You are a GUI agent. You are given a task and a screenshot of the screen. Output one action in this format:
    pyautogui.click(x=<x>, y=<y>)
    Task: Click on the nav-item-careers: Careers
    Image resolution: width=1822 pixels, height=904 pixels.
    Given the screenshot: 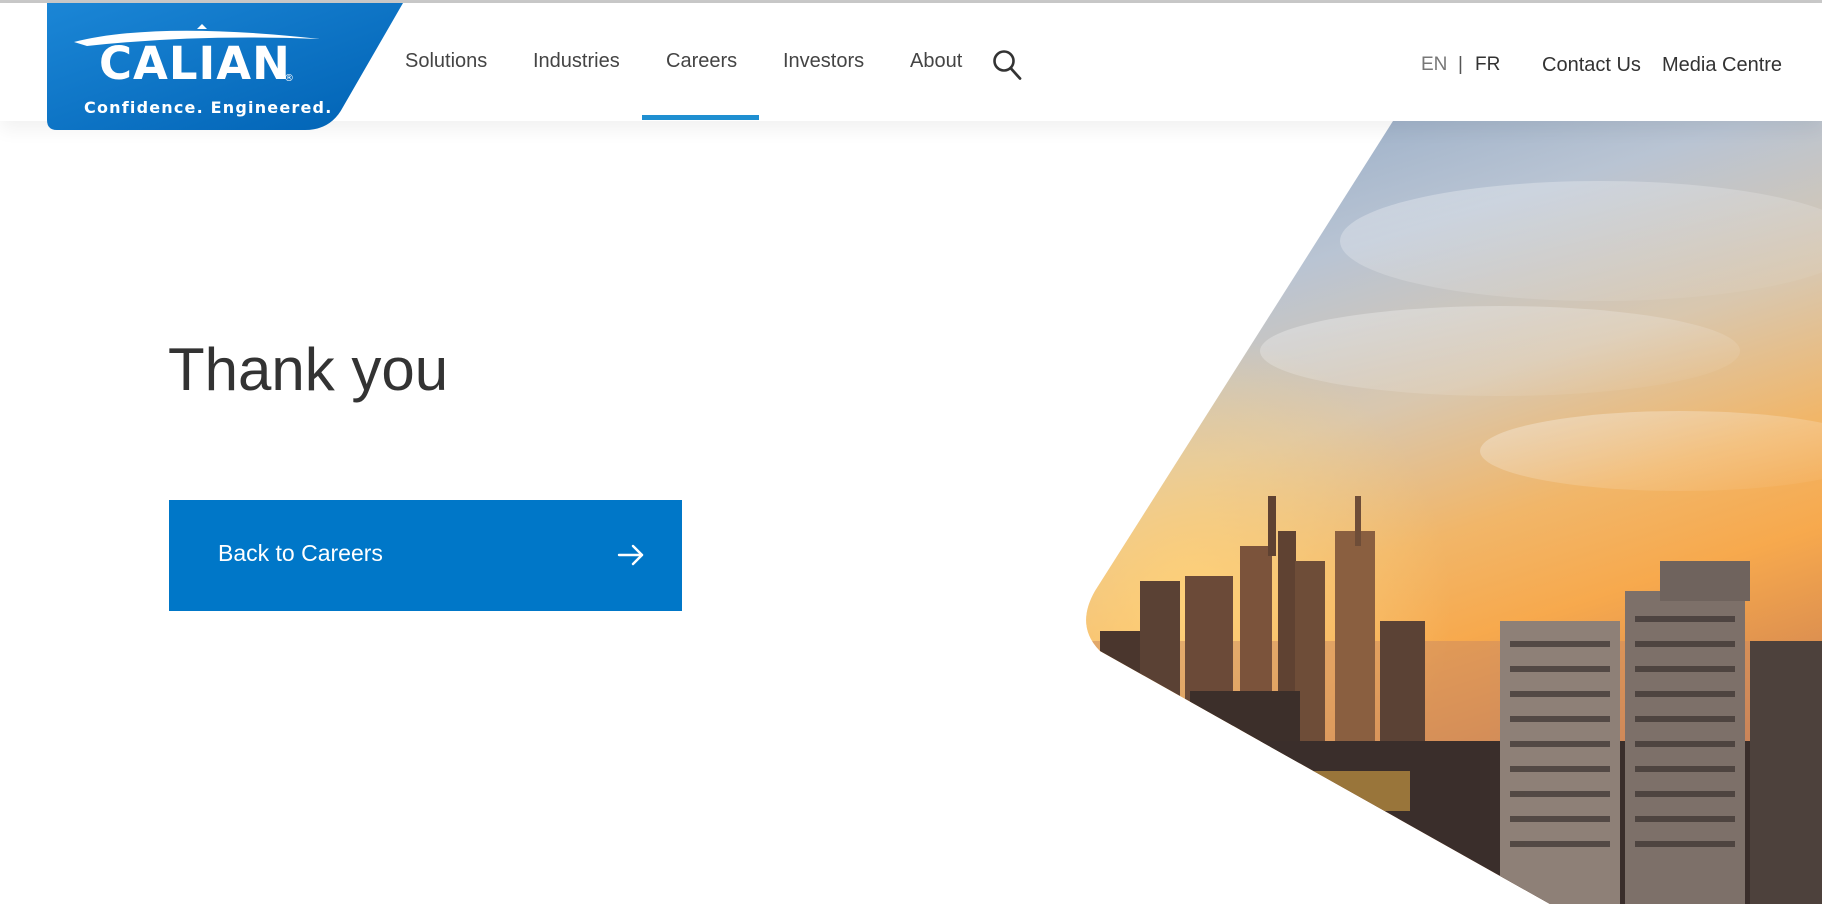 What is the action you would take?
    pyautogui.click(x=701, y=61)
    